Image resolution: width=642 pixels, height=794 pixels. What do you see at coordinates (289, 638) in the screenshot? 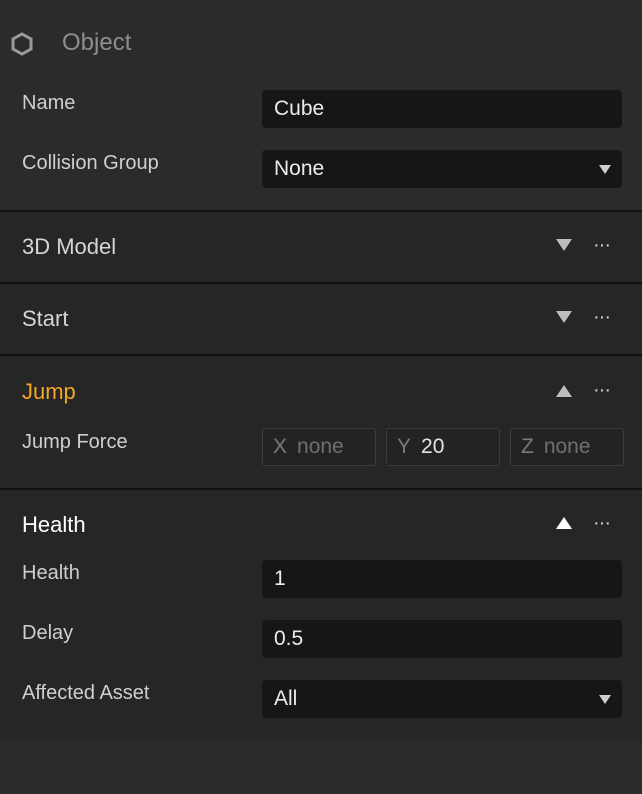
I see `delay-value: 0.5` at bounding box center [289, 638].